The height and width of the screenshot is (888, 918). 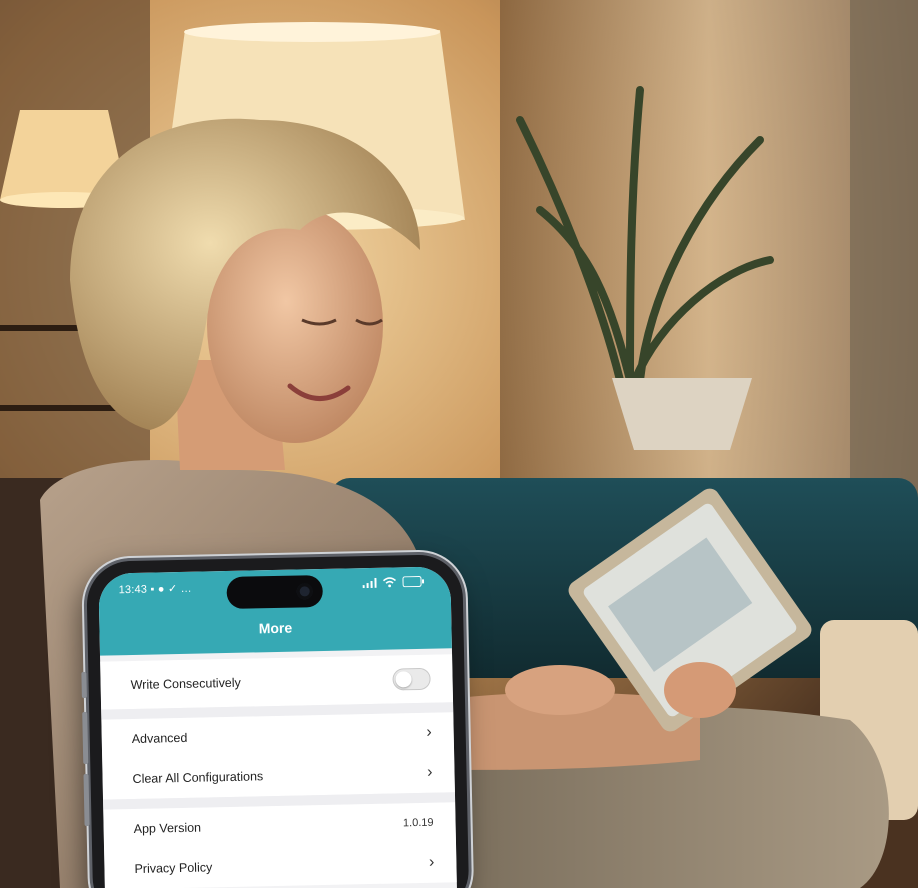 What do you see at coordinates (185, 684) in the screenshot?
I see `write-consecutively-label: Write Consecutively` at bounding box center [185, 684].